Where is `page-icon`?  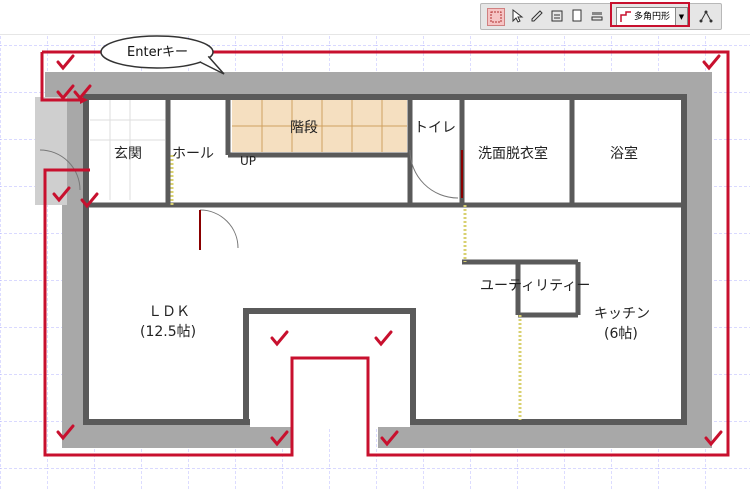 page-icon is located at coordinates (577, 16).